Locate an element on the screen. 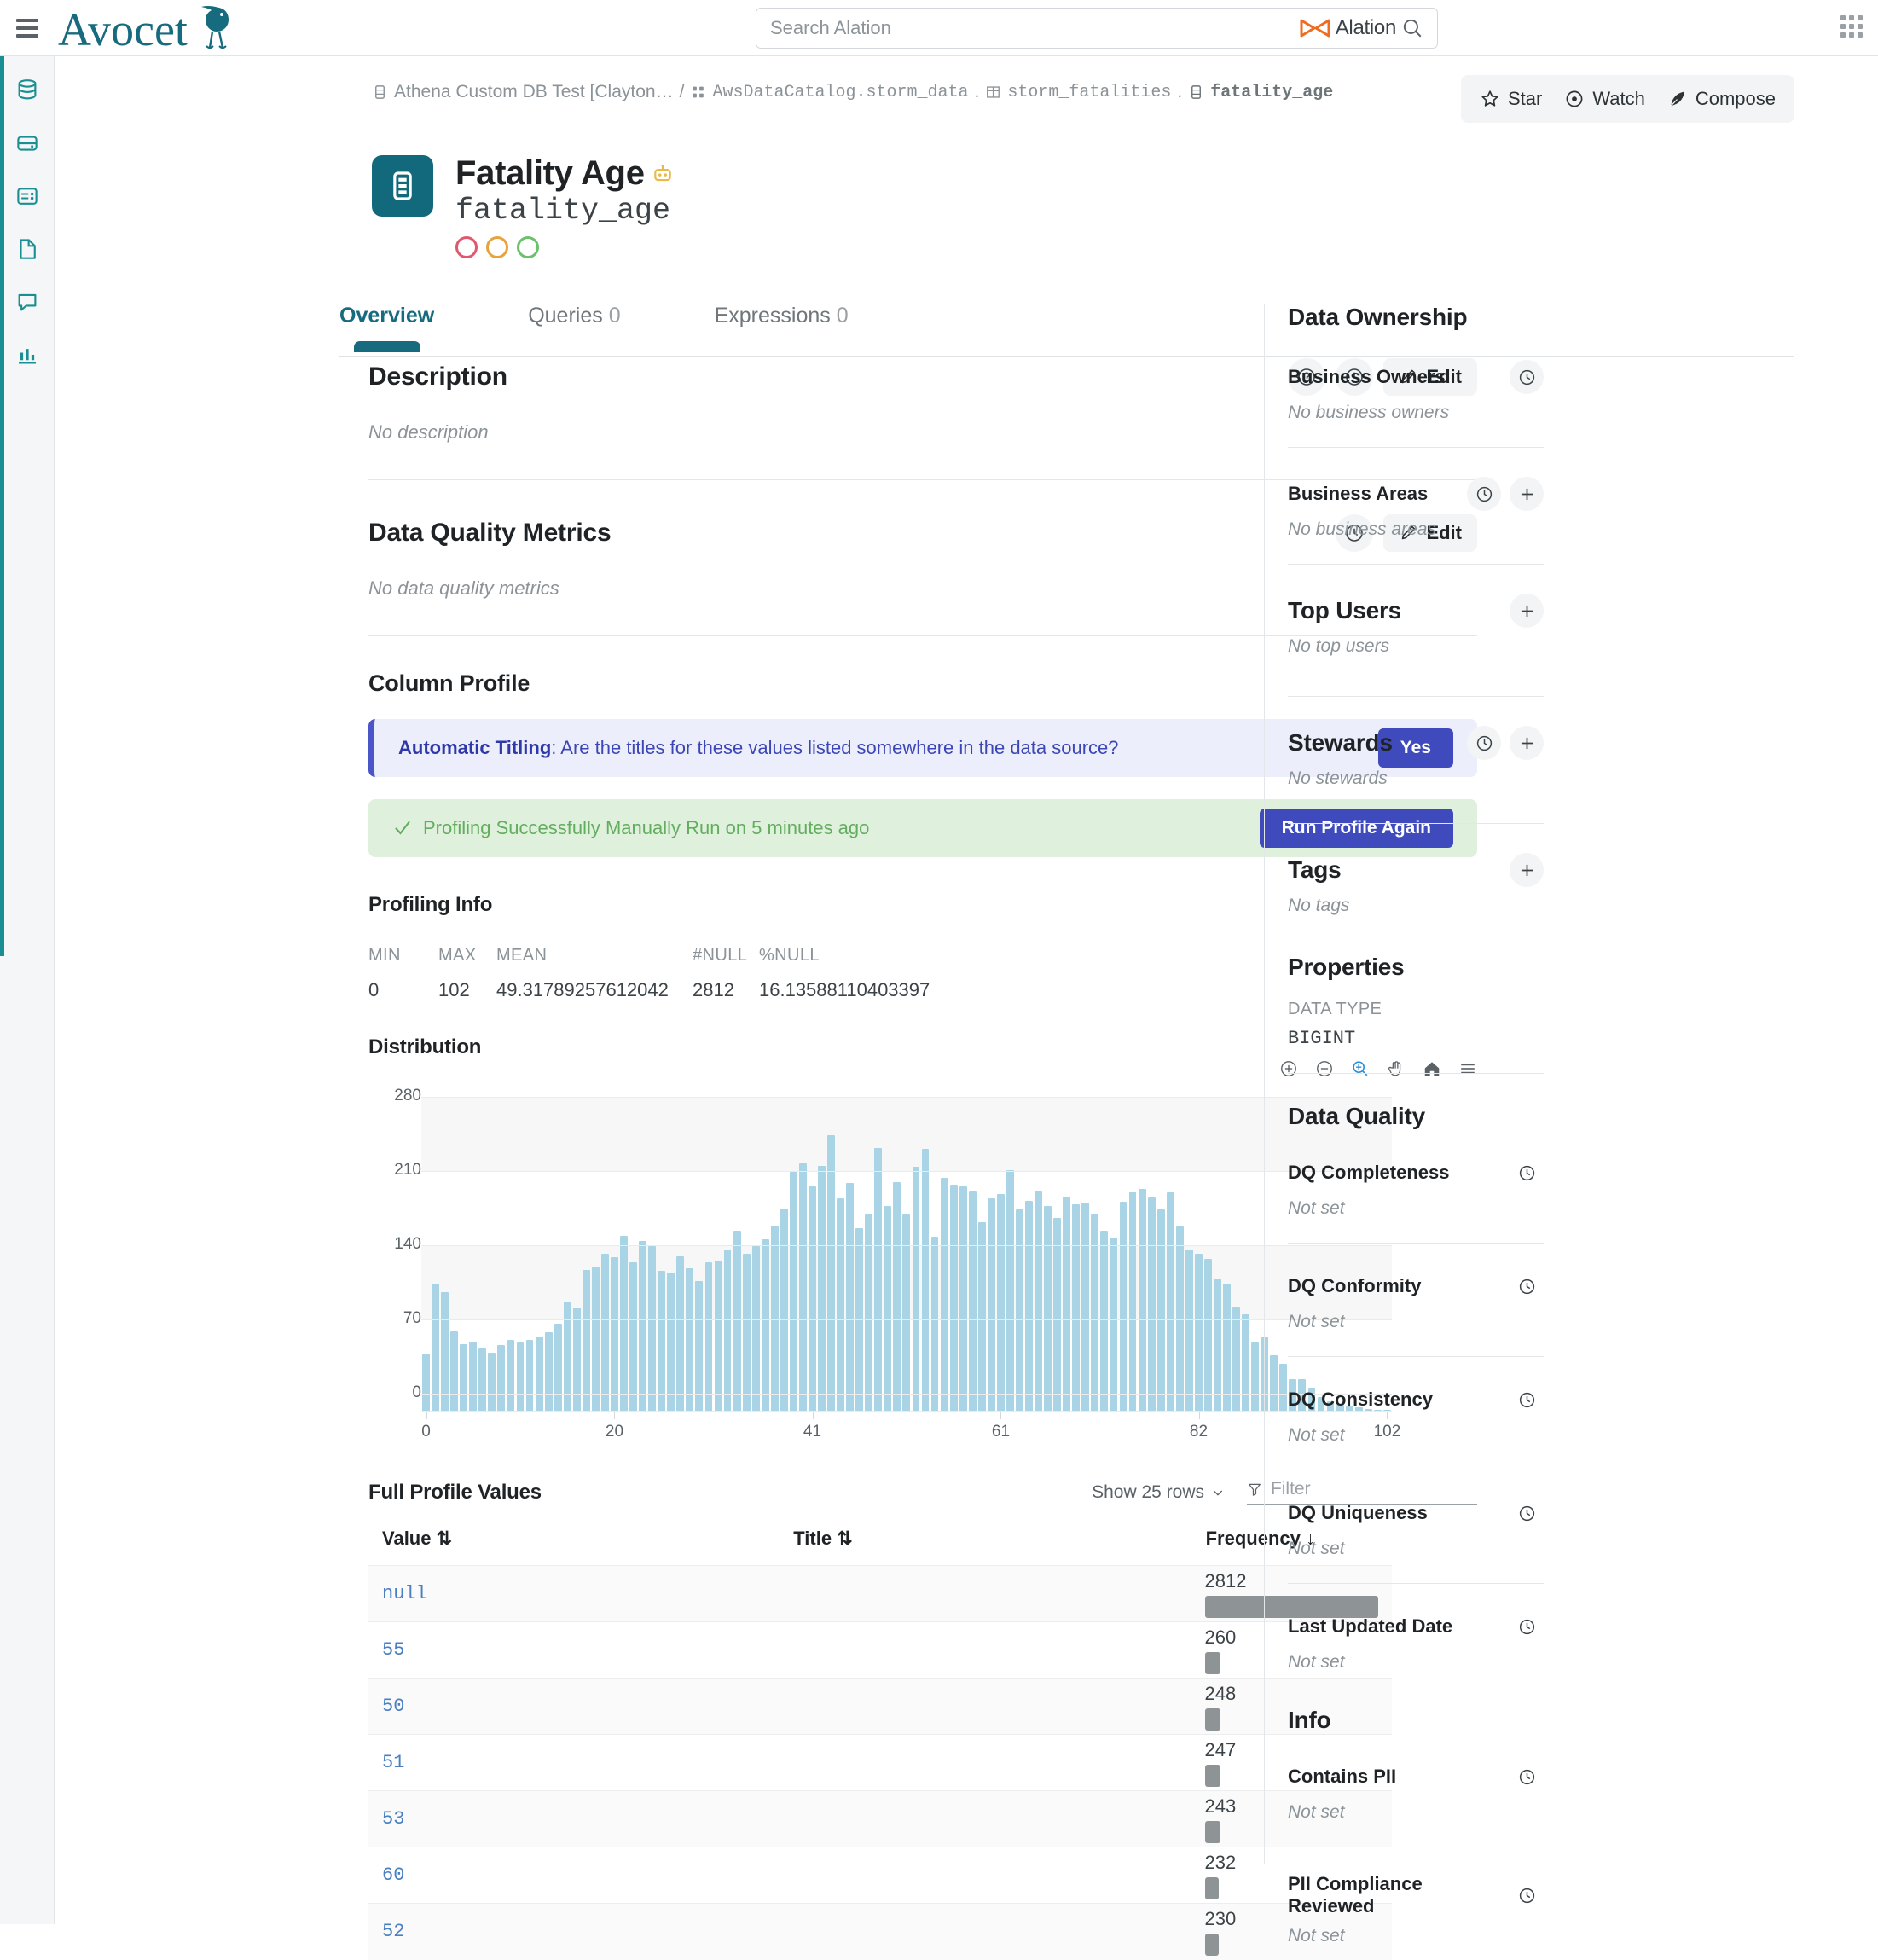  table-row: 53 243 is located at coordinates (880, 1818).